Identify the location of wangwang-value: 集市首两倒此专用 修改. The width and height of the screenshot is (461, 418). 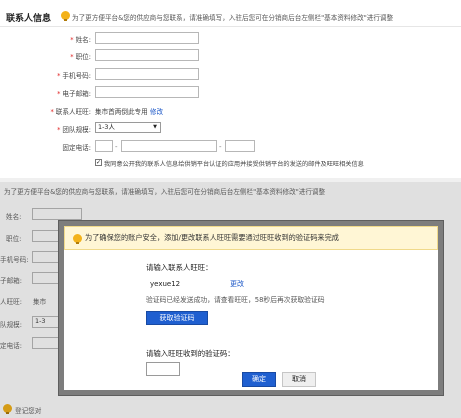
(129, 111).